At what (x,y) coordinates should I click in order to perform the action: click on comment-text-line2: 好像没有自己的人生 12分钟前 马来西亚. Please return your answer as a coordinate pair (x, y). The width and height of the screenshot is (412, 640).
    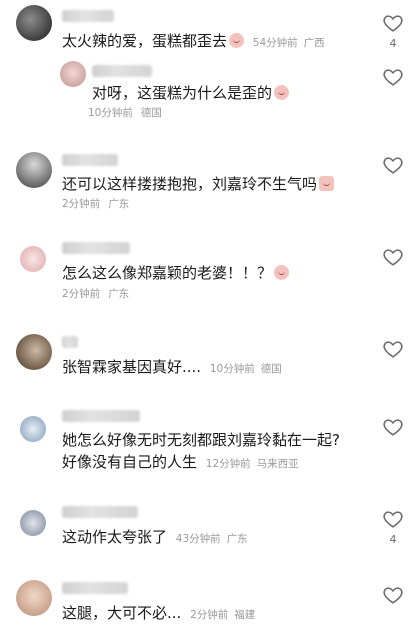
    Looking at the image, I should click on (180, 462).